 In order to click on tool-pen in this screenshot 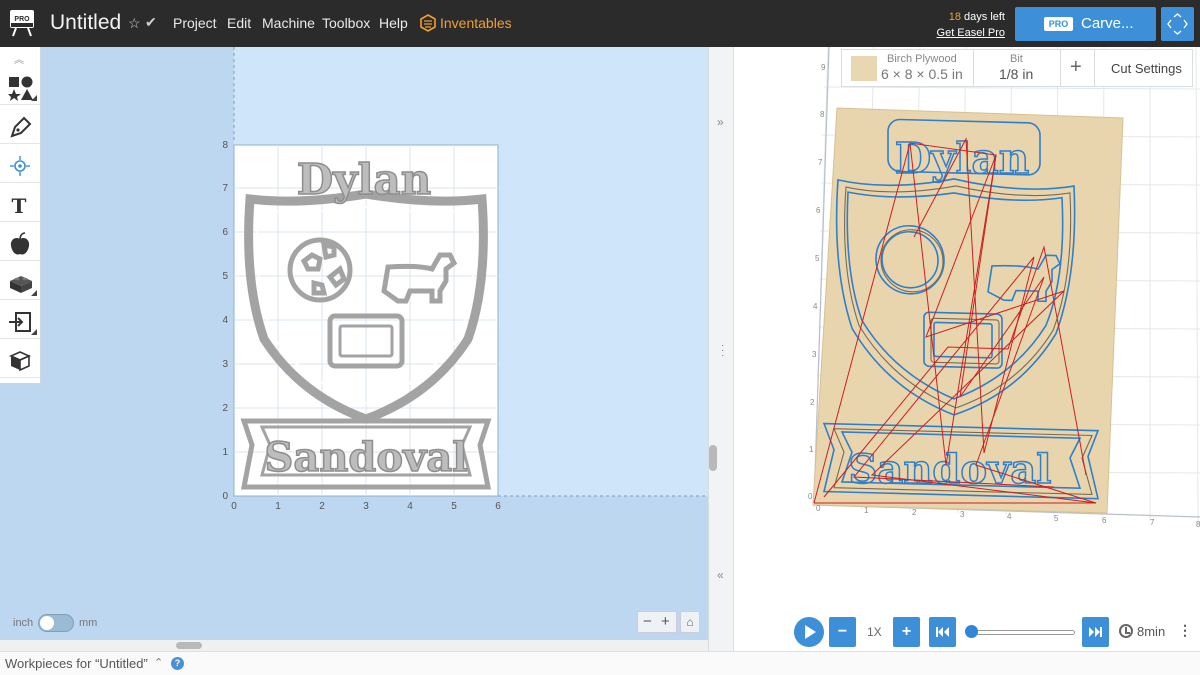, I will do `click(20, 125)`.